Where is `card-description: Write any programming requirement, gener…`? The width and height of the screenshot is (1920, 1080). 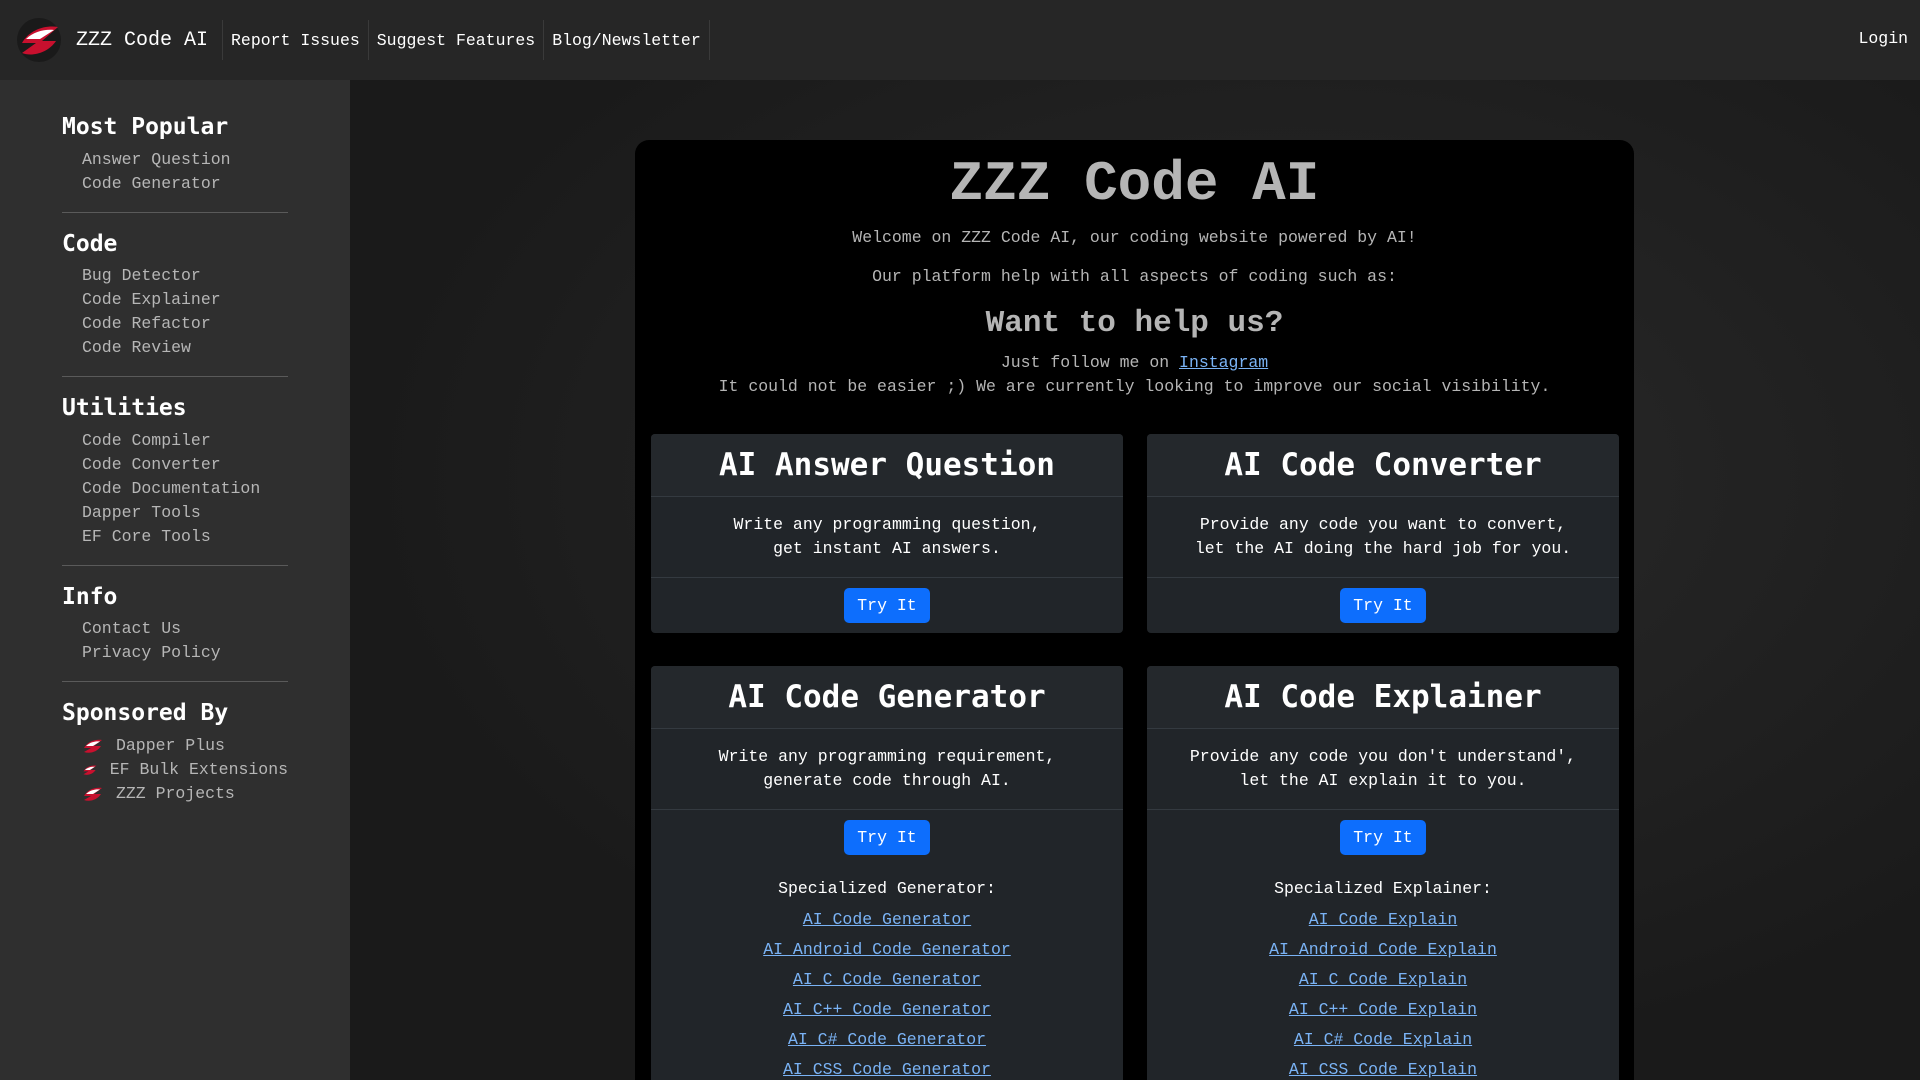 card-description: Write any programming requirement, gener… is located at coordinates (887, 769).